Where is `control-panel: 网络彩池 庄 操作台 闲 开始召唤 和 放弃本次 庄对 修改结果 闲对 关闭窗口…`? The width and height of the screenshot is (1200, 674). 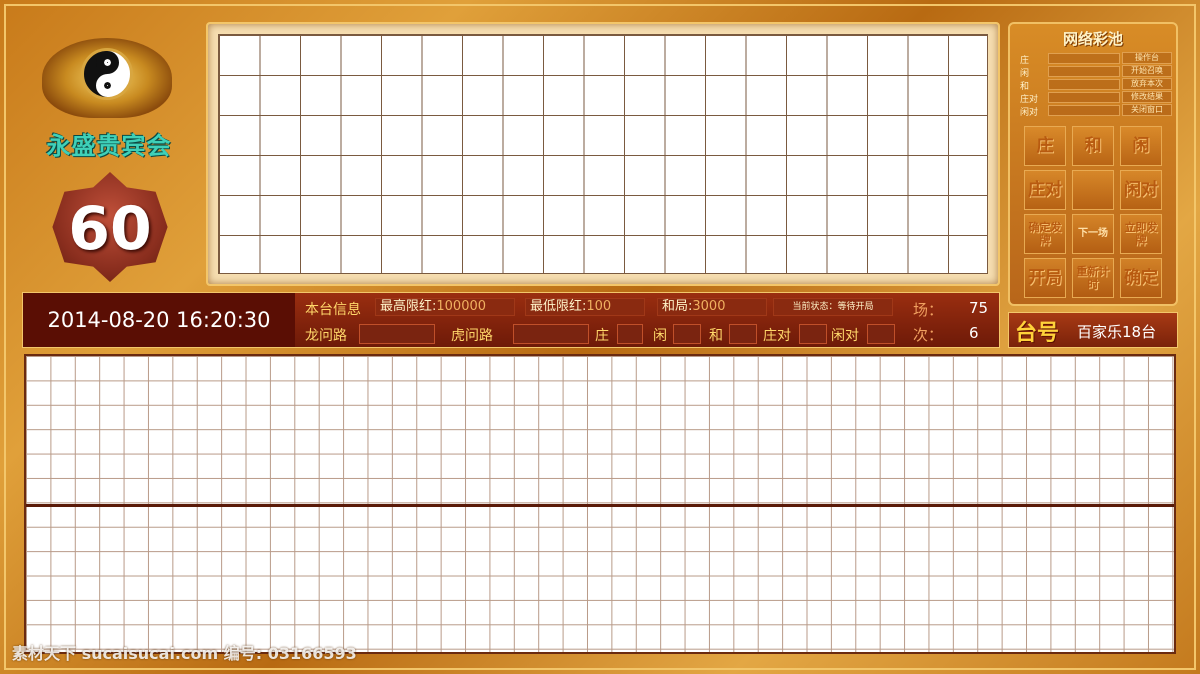 control-panel: 网络彩池 庄 操作台 闲 开始召唤 和 放弃本次 庄对 修改结果 闲对 关闭窗口… is located at coordinates (1093, 164).